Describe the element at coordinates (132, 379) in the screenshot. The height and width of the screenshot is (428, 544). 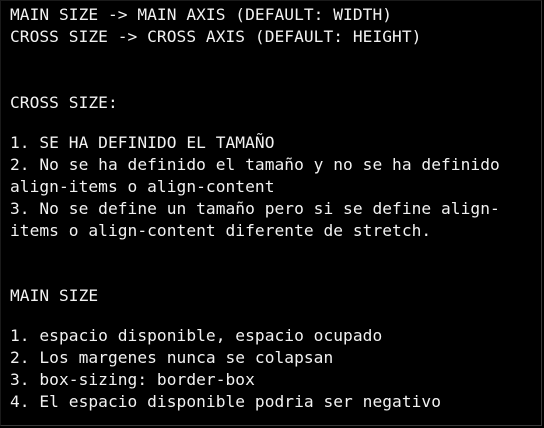
I see `main-size-line: 3. box-sizing: border-box` at that location.